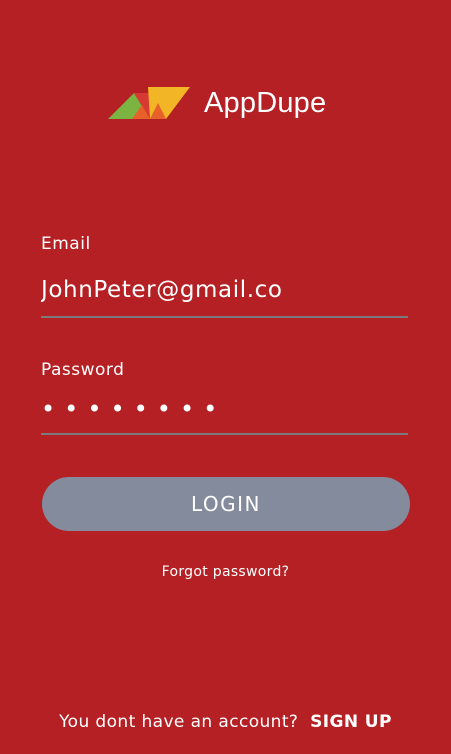 The height and width of the screenshot is (754, 451). What do you see at coordinates (179, 722) in the screenshot?
I see `signup-prompt: You dont have an account?` at bounding box center [179, 722].